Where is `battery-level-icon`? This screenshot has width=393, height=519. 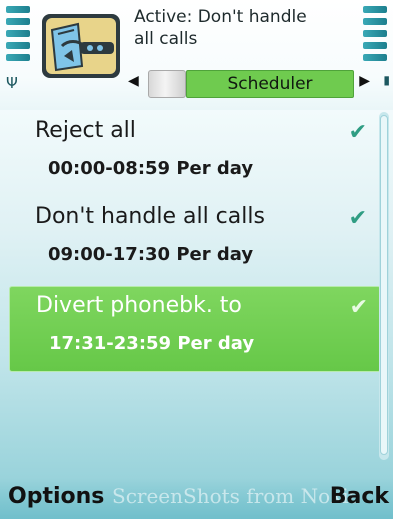 battery-level-icon is located at coordinates (375, 36).